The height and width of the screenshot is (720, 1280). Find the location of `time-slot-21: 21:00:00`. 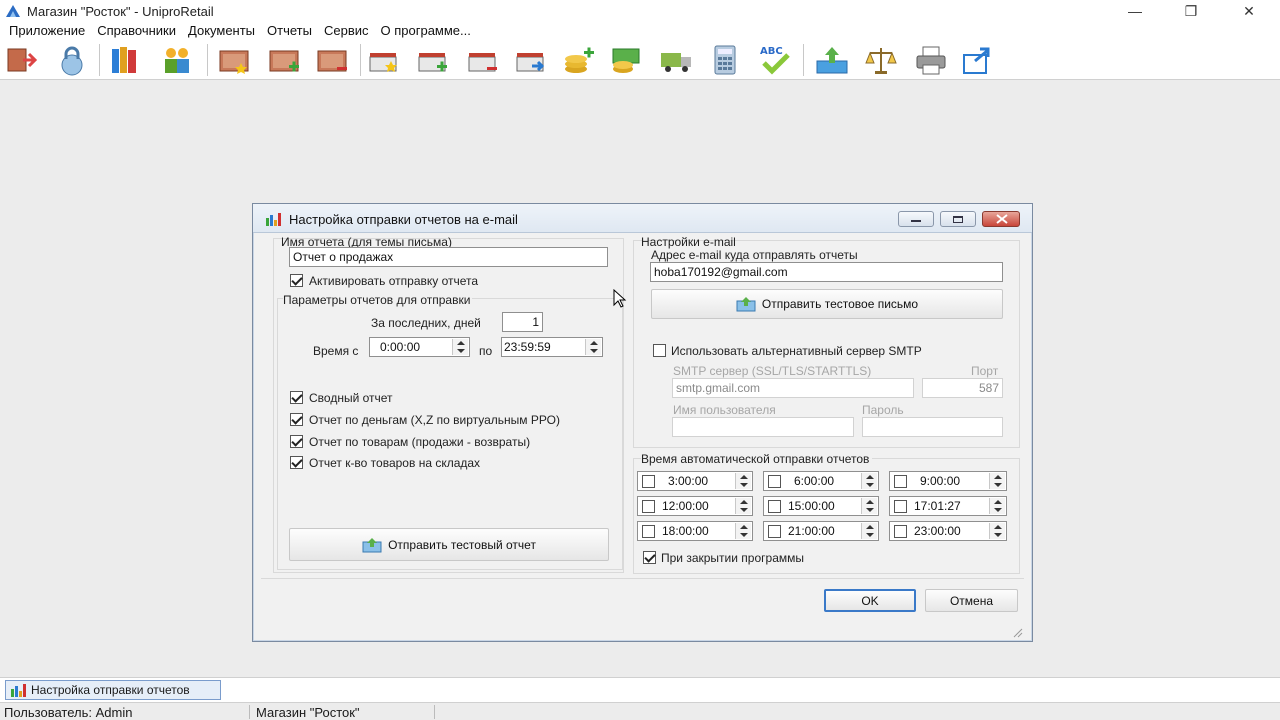

time-slot-21: 21:00:00 is located at coordinates (821, 531).